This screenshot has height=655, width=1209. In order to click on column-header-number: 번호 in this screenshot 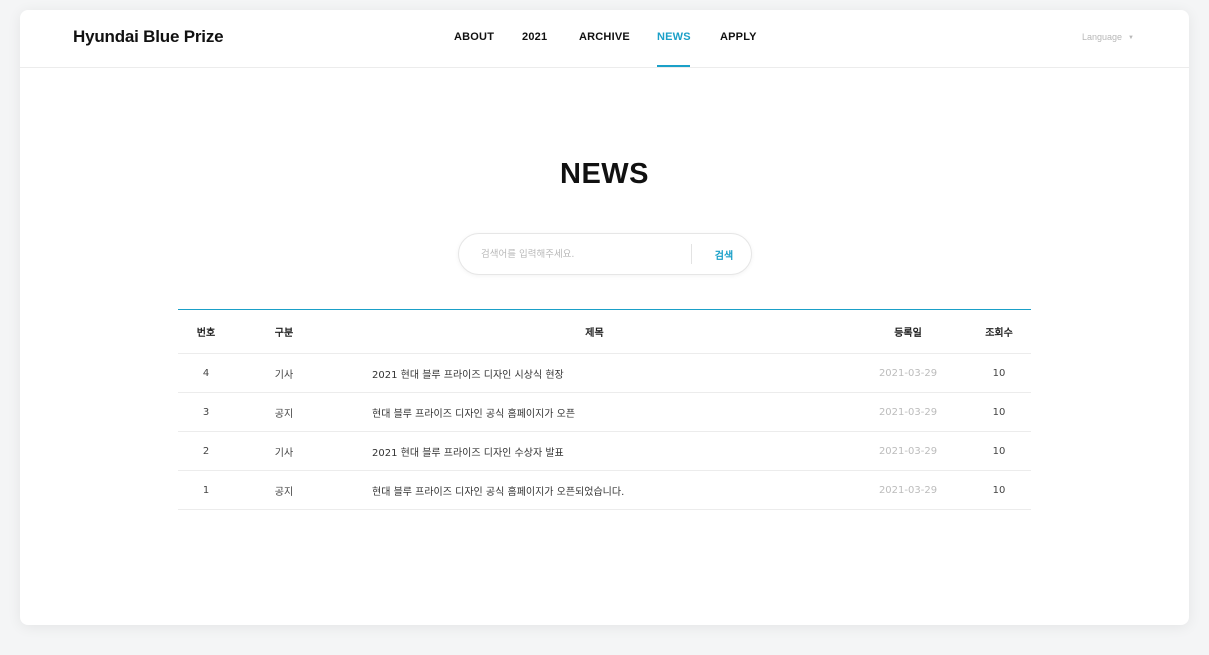, I will do `click(206, 333)`.